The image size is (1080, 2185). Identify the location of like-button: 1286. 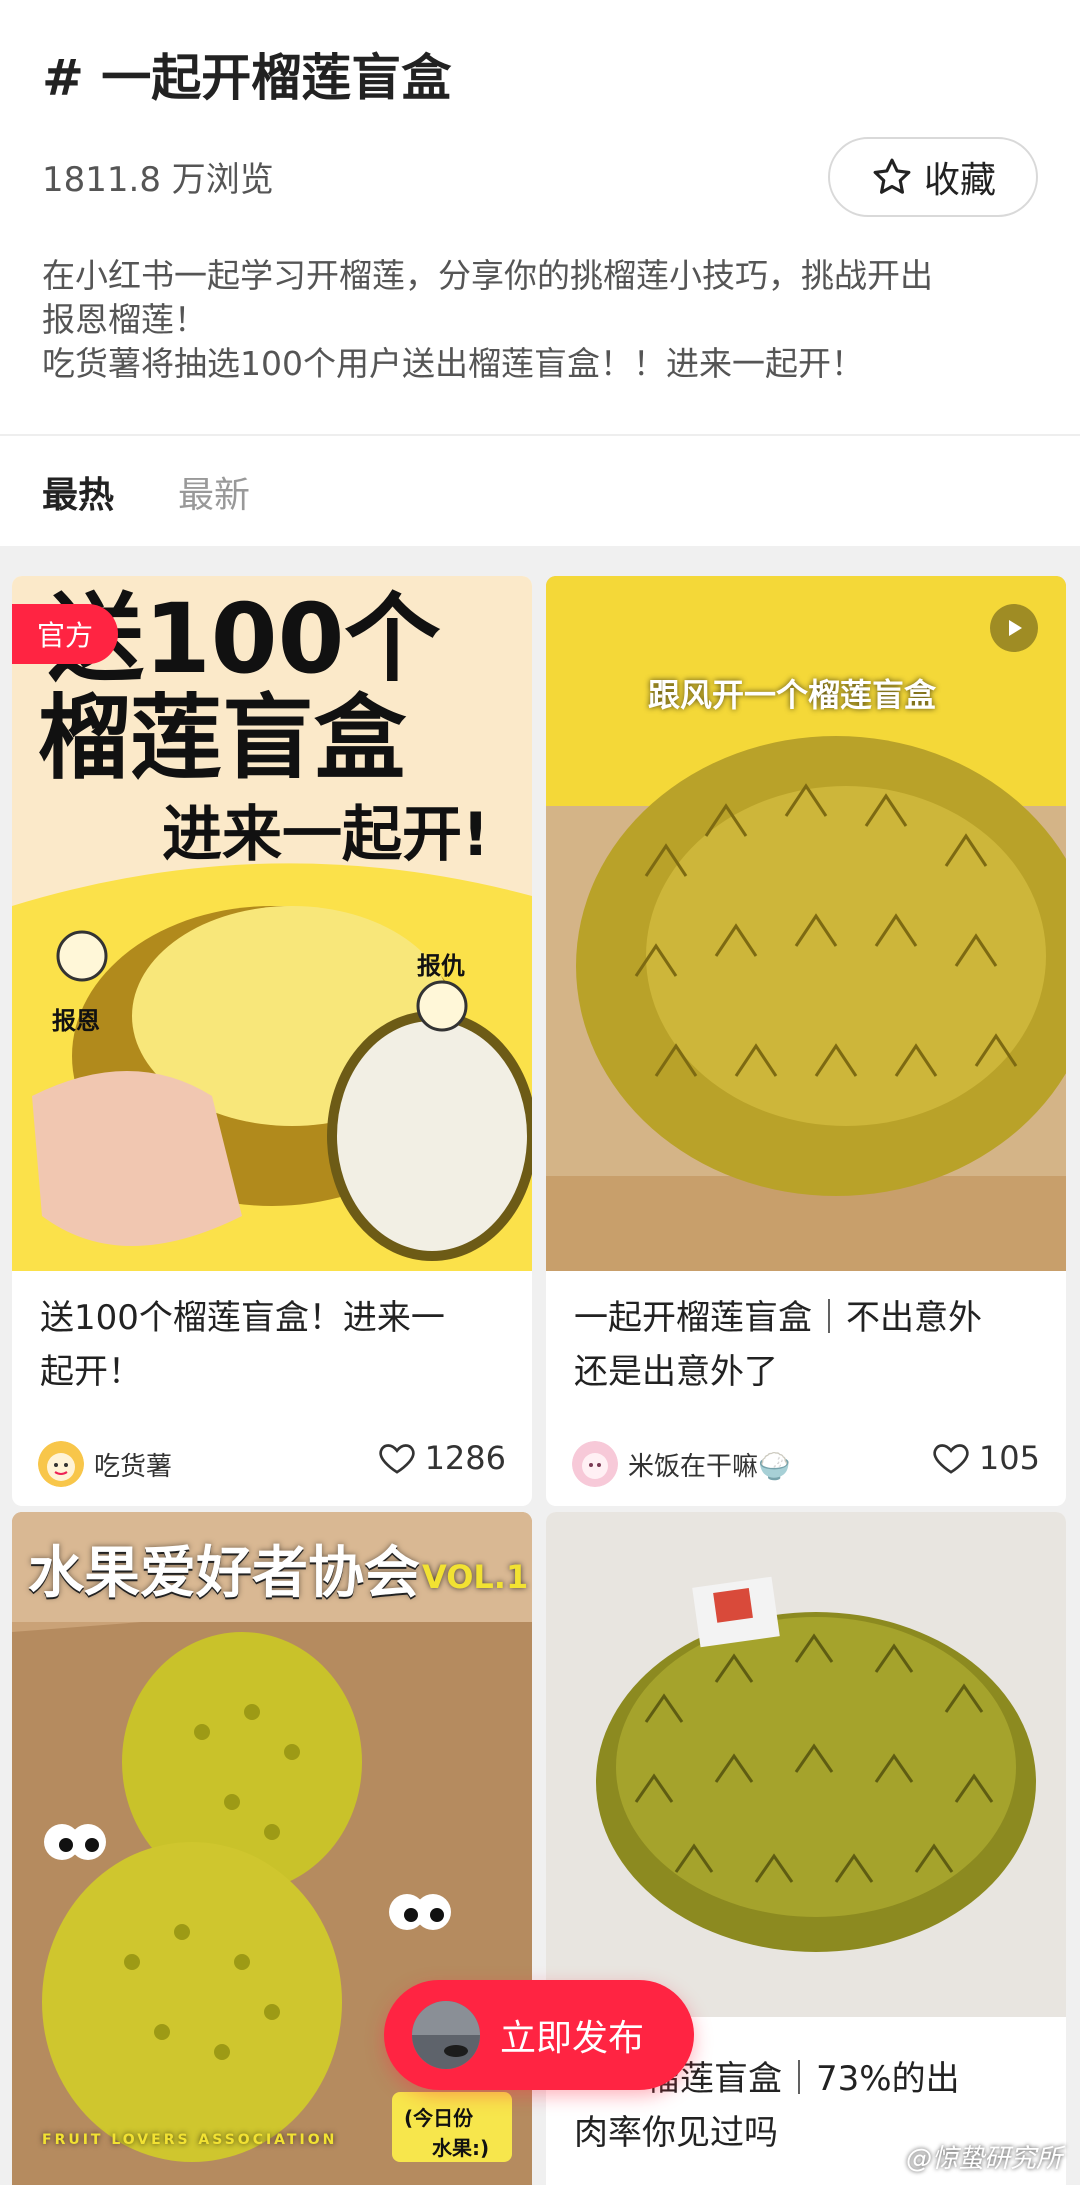
(441, 1458).